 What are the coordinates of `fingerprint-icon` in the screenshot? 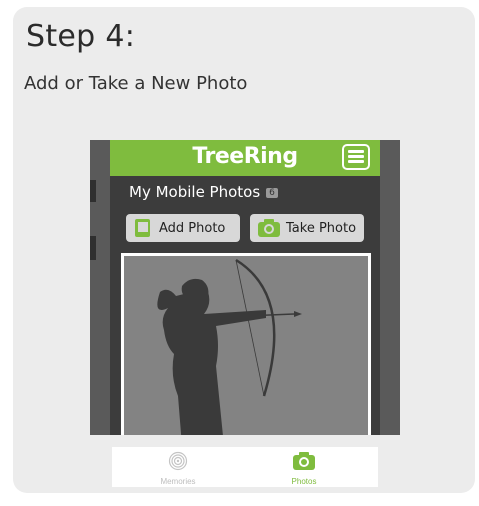 It's located at (178, 461).